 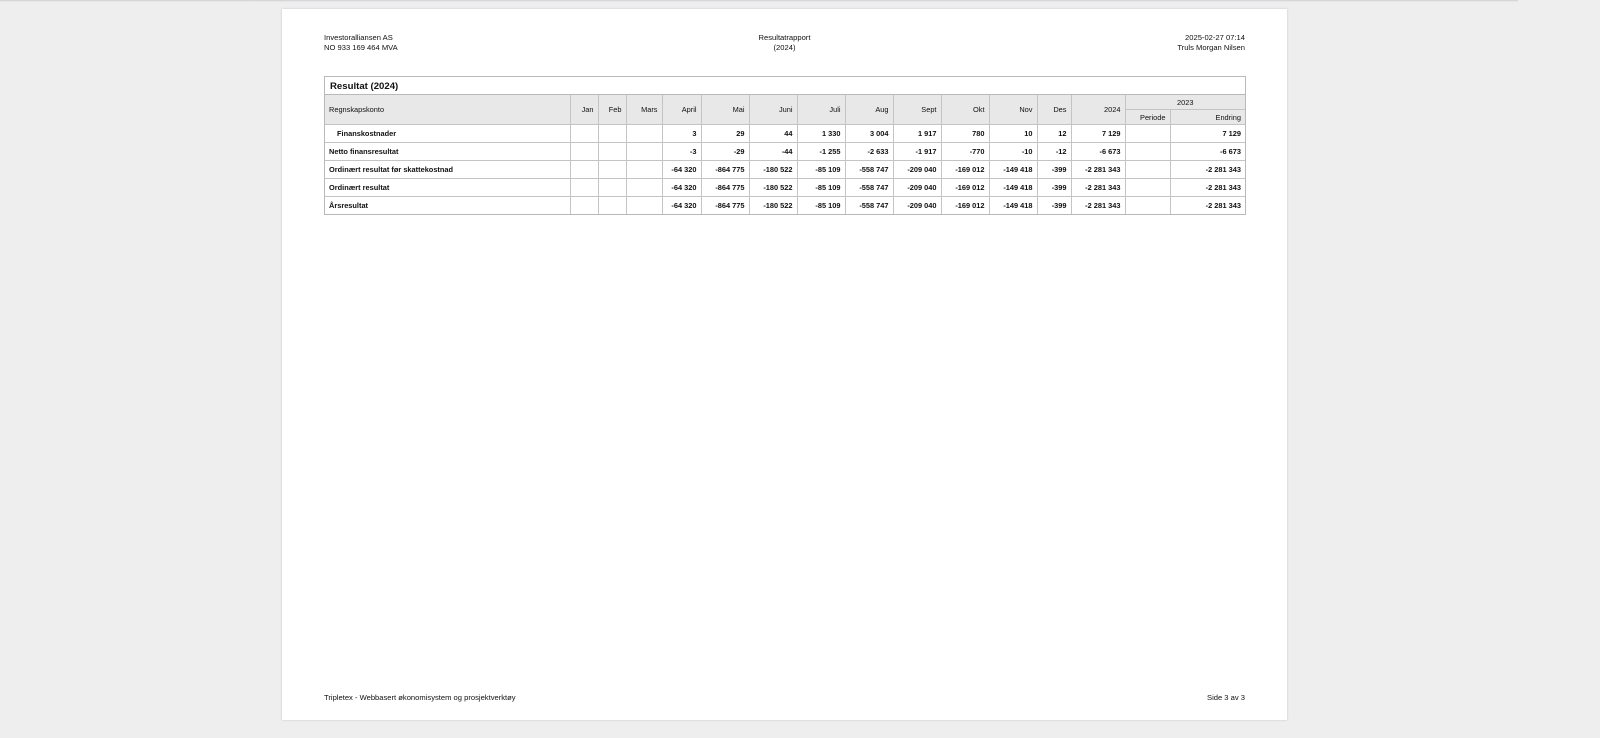 I want to click on col-header-mai: Mai, so click(x=725, y=110).